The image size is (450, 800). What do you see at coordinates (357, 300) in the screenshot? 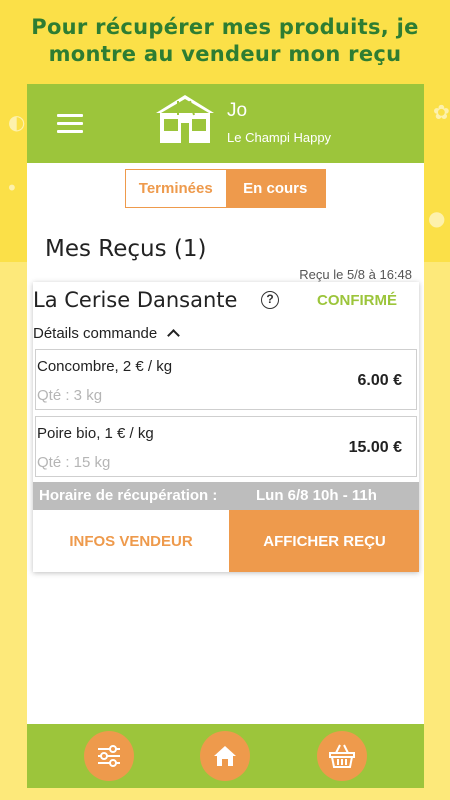
I see `status-badge: CONFIRMÉ` at bounding box center [357, 300].